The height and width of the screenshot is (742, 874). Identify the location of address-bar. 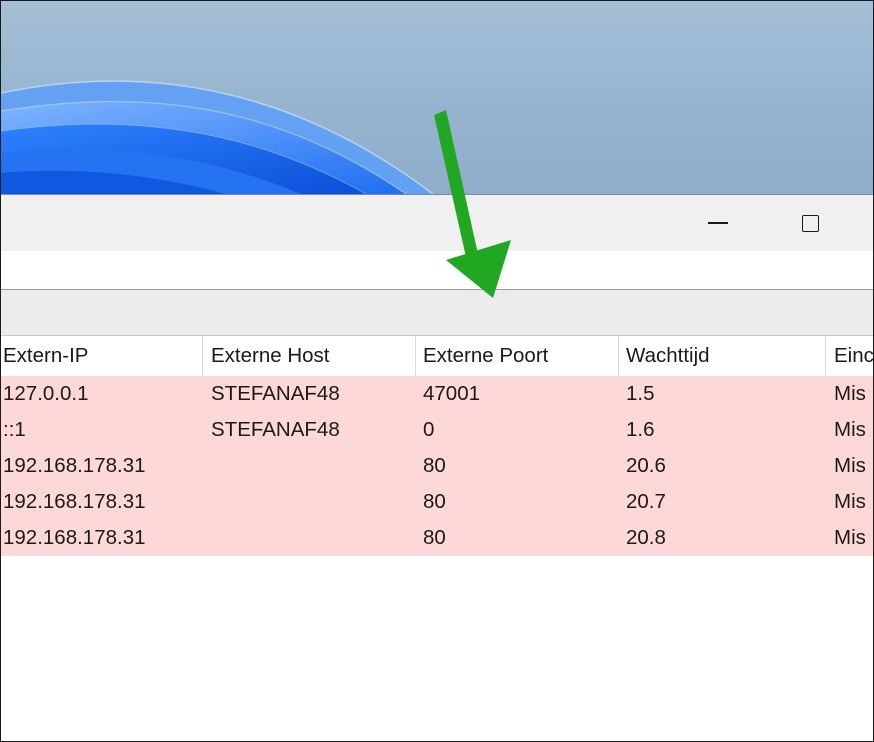
(437, 270).